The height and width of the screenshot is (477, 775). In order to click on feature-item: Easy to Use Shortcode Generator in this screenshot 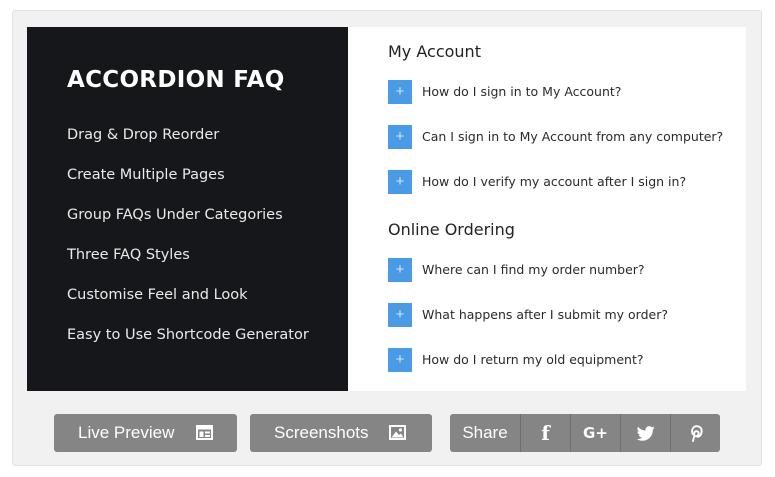, I will do `click(188, 335)`.